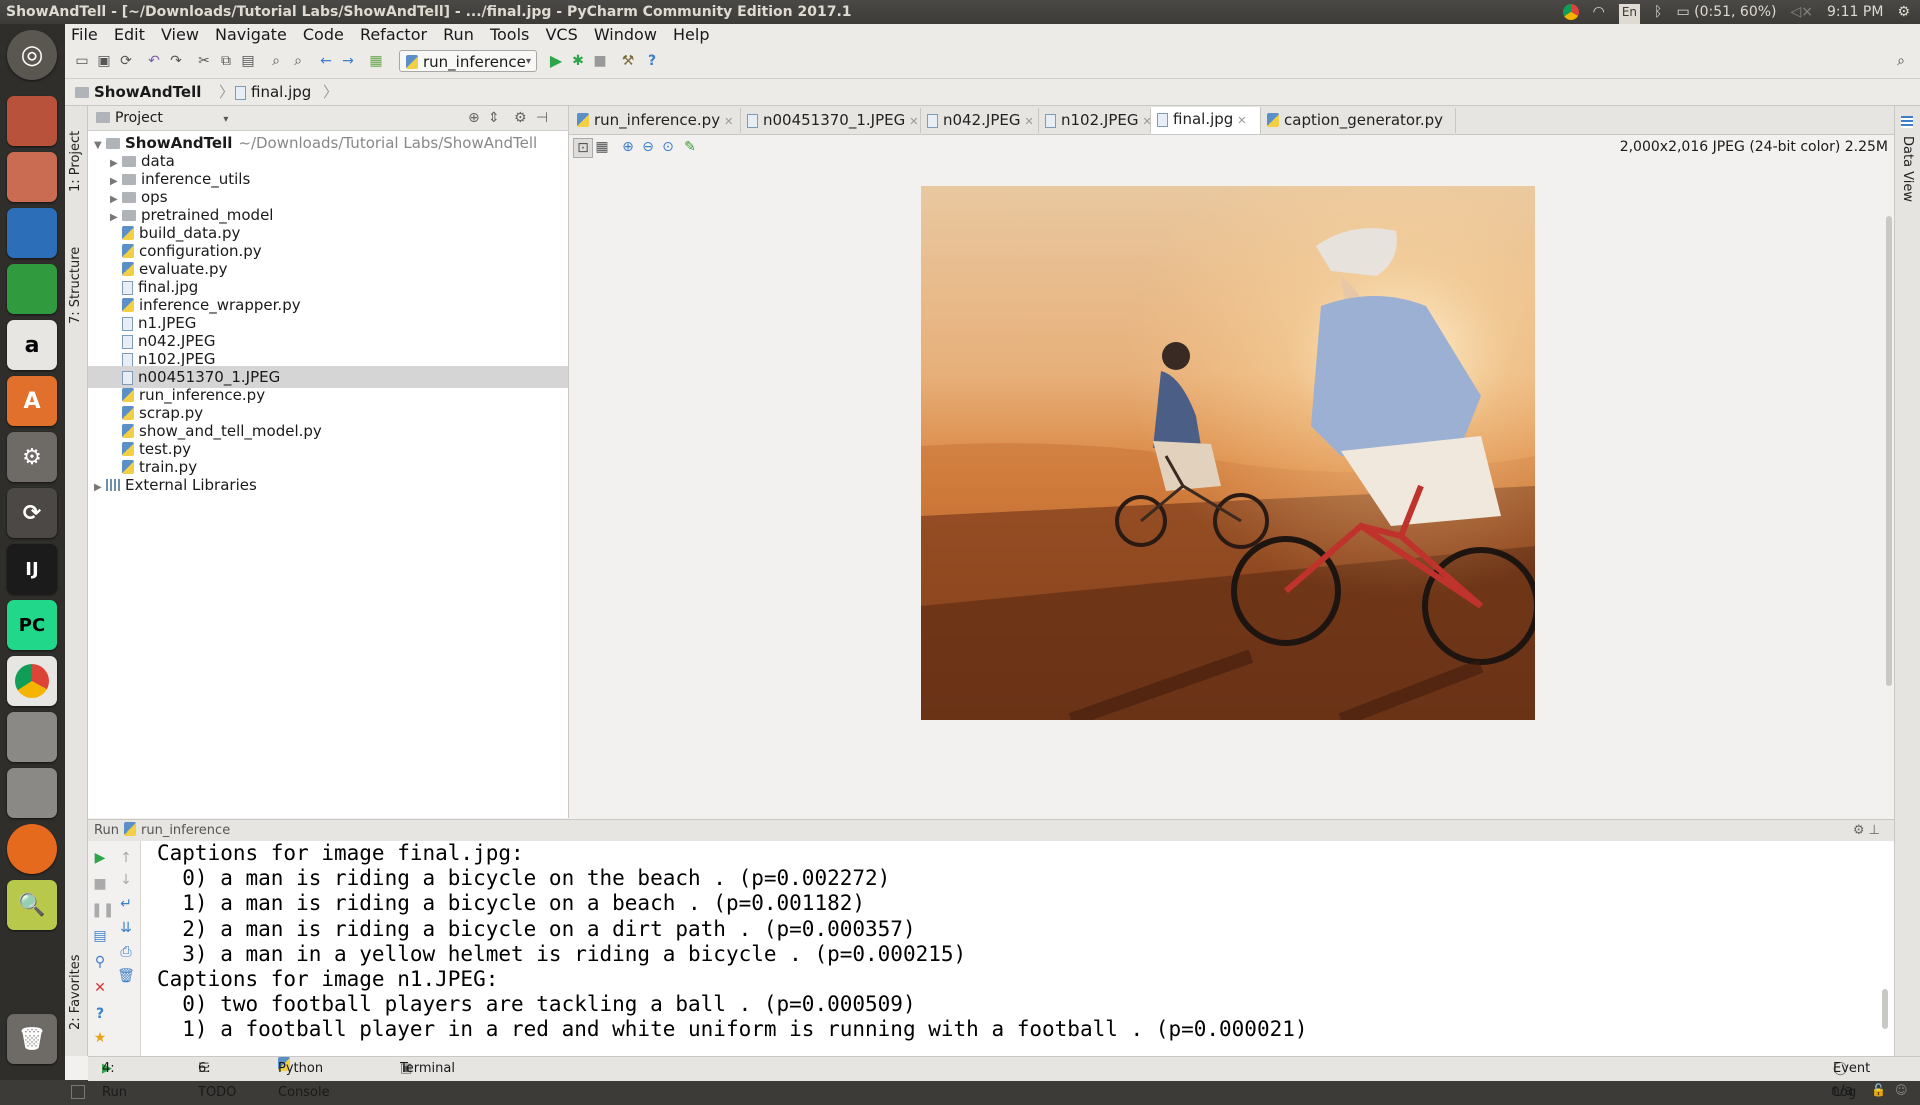 This screenshot has height=1105, width=1920. What do you see at coordinates (32, 401) in the screenshot?
I see `software-center-icon: A` at bounding box center [32, 401].